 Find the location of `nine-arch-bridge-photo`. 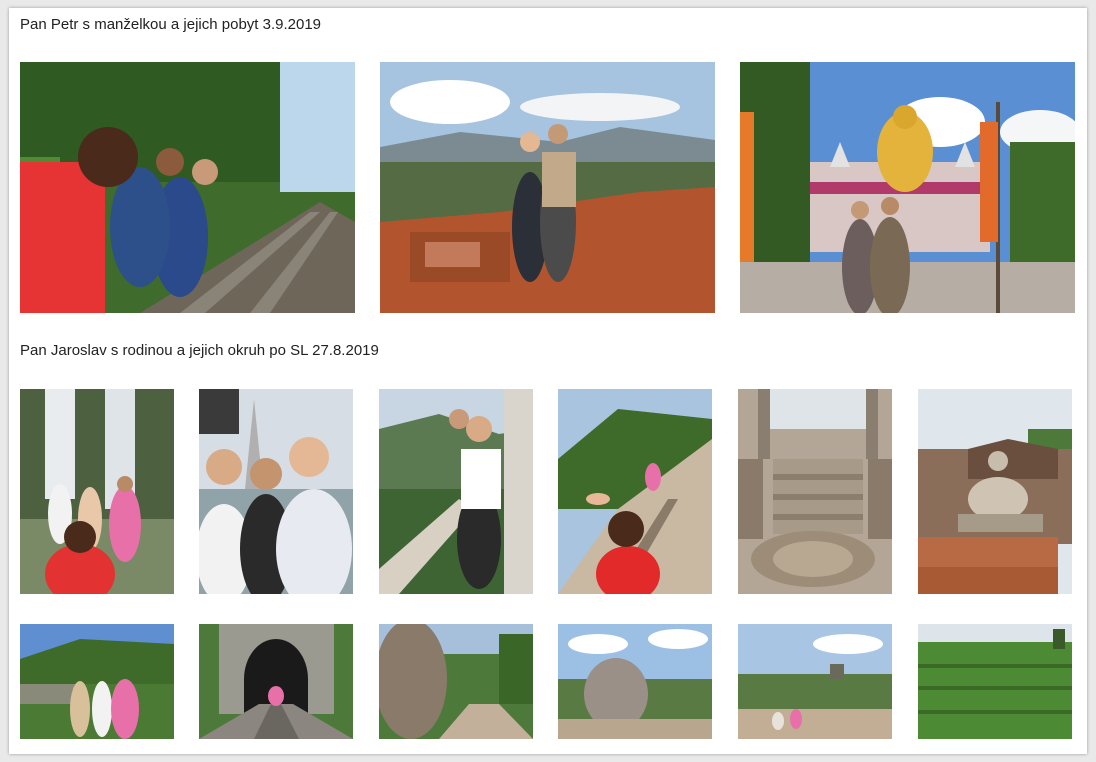

nine-arch-bridge-photo is located at coordinates (635, 491).